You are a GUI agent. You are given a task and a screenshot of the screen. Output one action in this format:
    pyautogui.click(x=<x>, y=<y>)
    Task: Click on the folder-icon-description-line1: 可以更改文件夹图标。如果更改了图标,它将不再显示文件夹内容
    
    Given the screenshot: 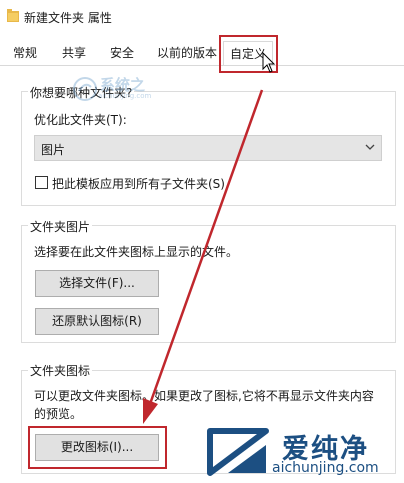 What is the action you would take?
    pyautogui.click(x=204, y=396)
    